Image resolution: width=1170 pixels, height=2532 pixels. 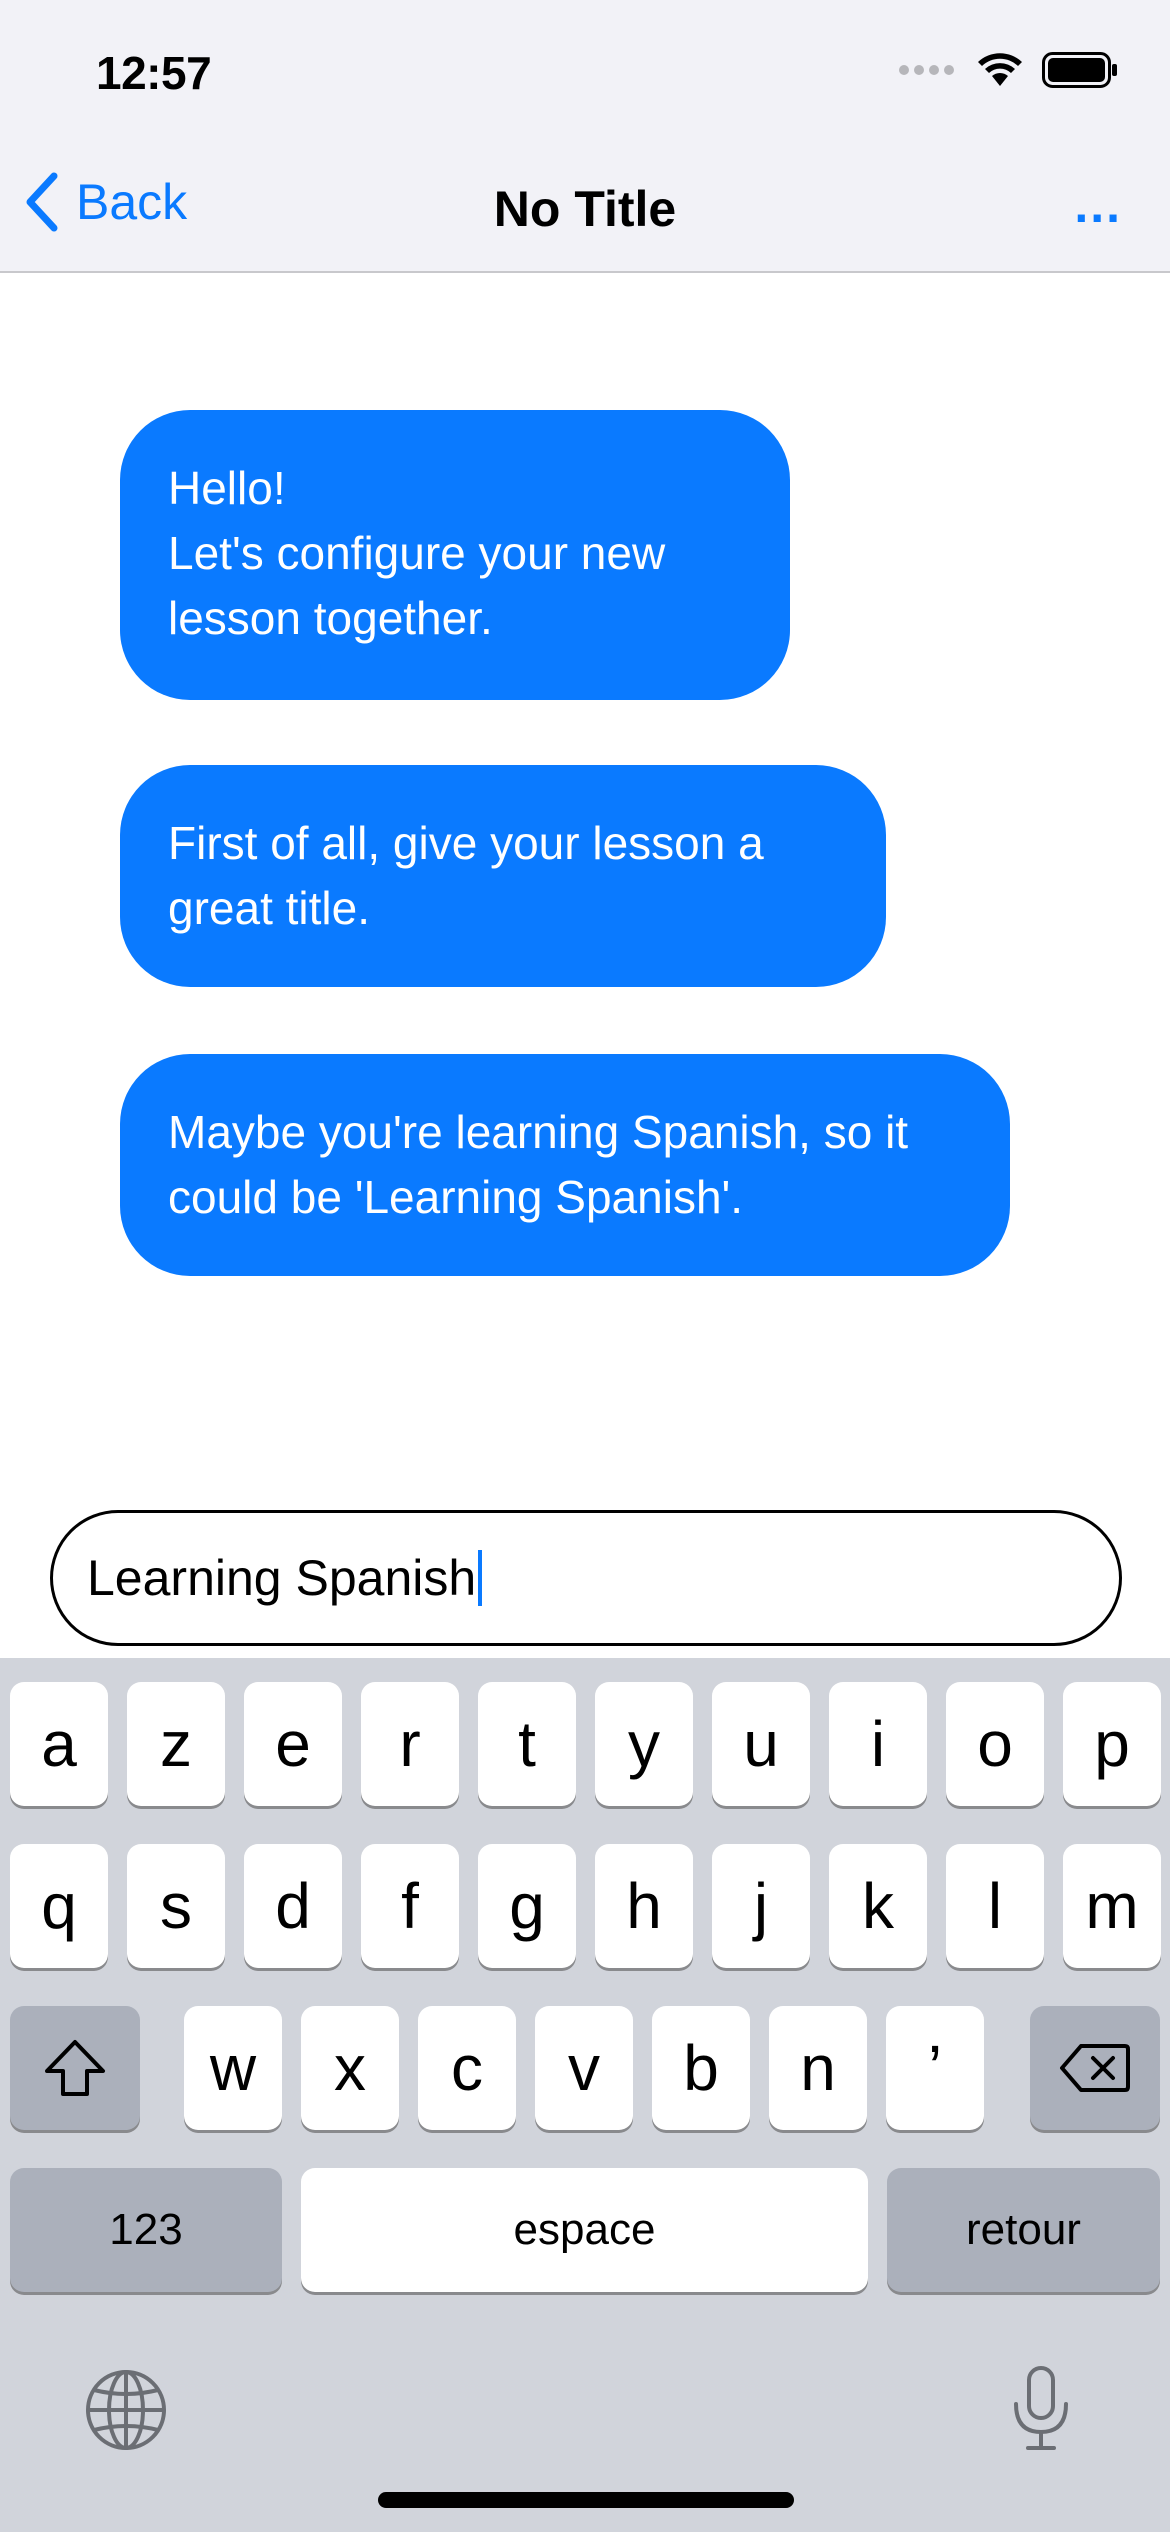 I want to click on key-p: p, so click(x=1112, y=1744).